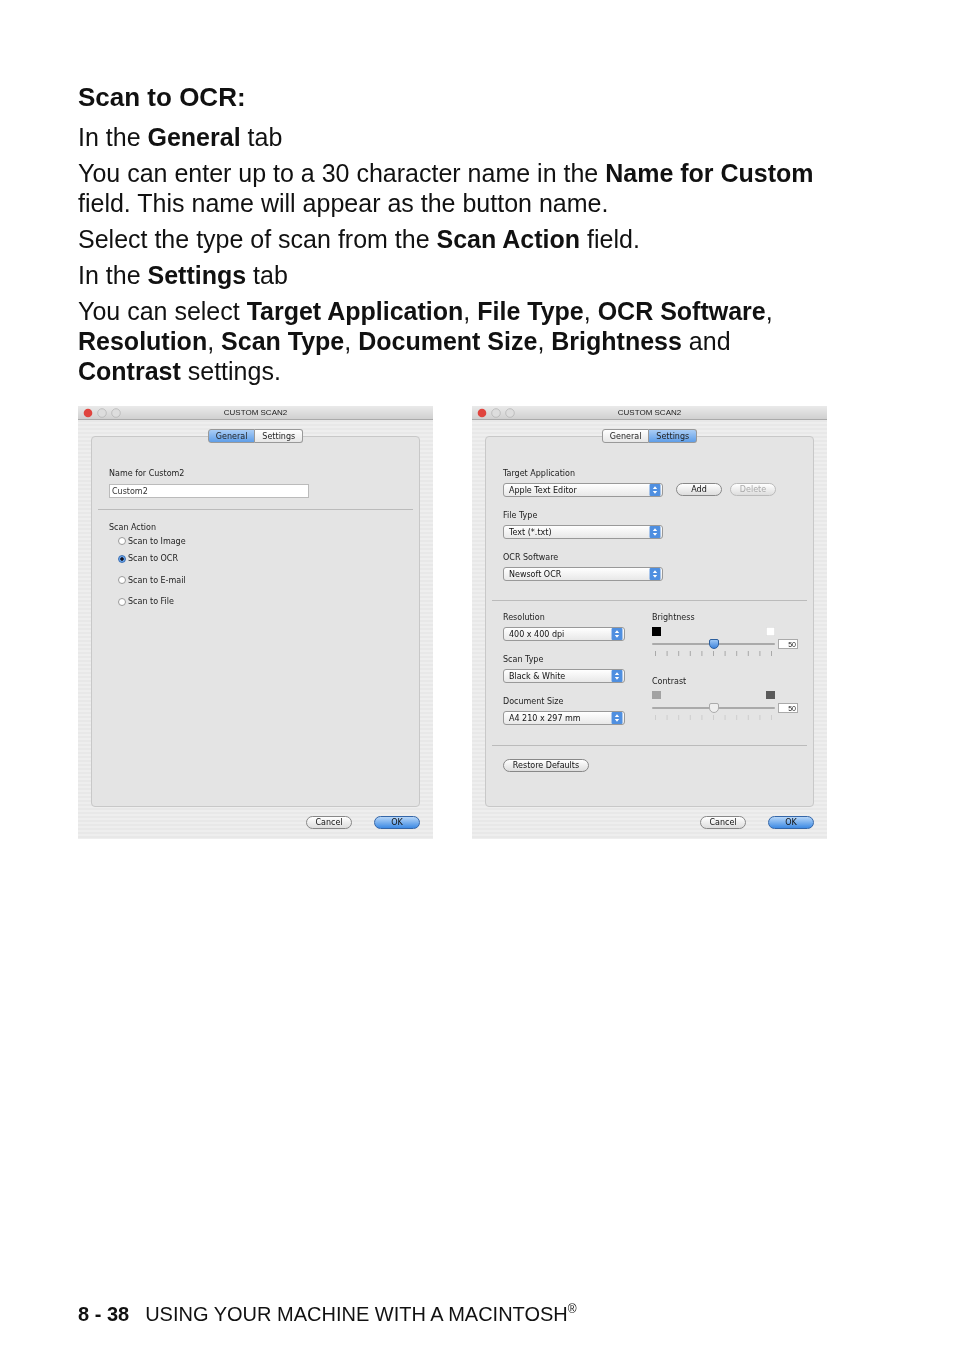 The width and height of the screenshot is (954, 1352). I want to click on popup-menu: Text (*.txt), so click(583, 532).